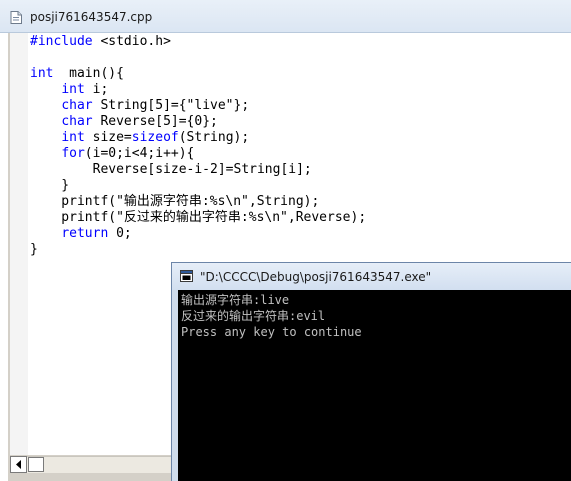  What do you see at coordinates (36, 464) in the screenshot?
I see `scroll-thumb` at bounding box center [36, 464].